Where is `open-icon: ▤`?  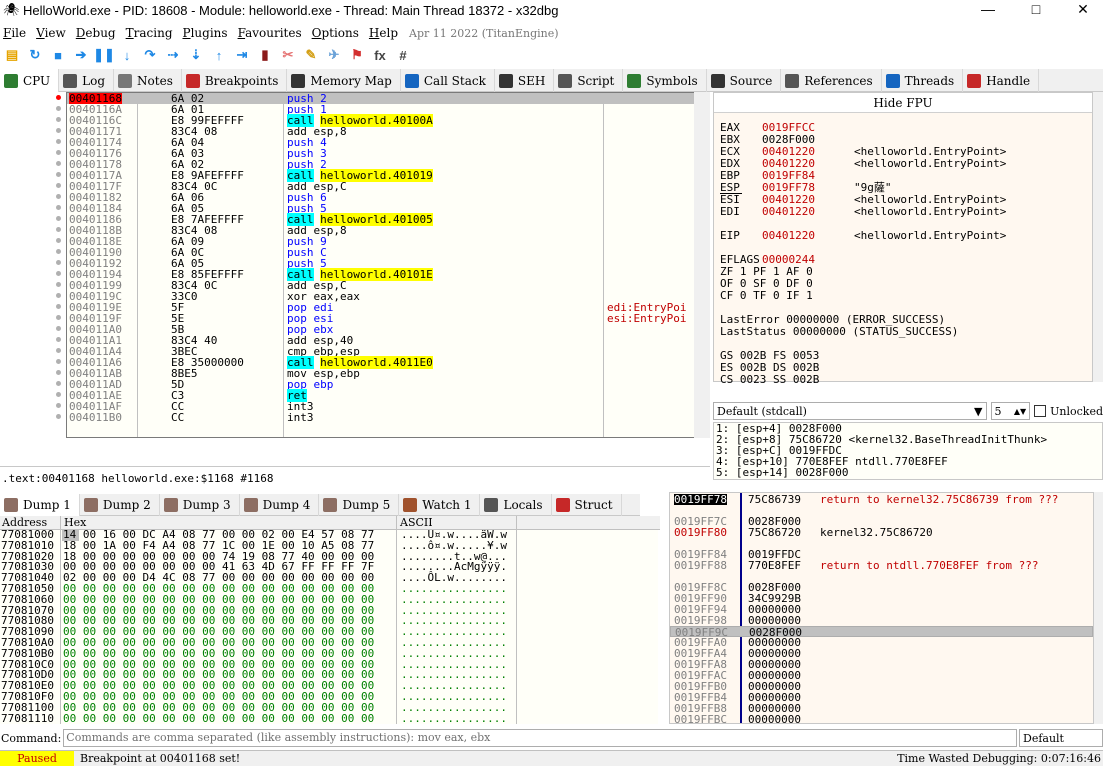 open-icon: ▤ is located at coordinates (12, 55).